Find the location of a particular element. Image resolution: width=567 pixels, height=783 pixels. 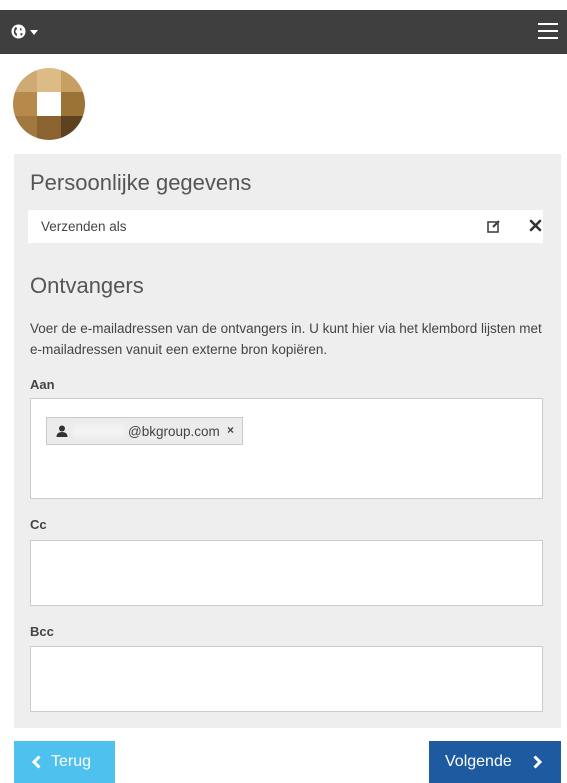

chevron-right-icon is located at coordinates (538, 762).